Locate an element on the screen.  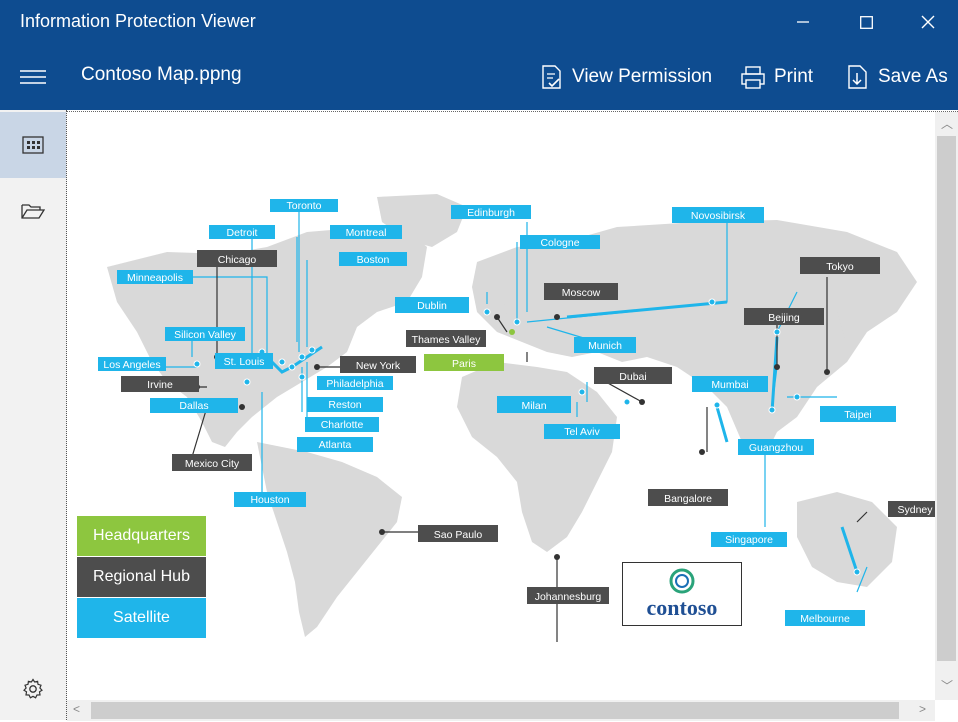
thumbnails-icon is located at coordinates (33, 145).